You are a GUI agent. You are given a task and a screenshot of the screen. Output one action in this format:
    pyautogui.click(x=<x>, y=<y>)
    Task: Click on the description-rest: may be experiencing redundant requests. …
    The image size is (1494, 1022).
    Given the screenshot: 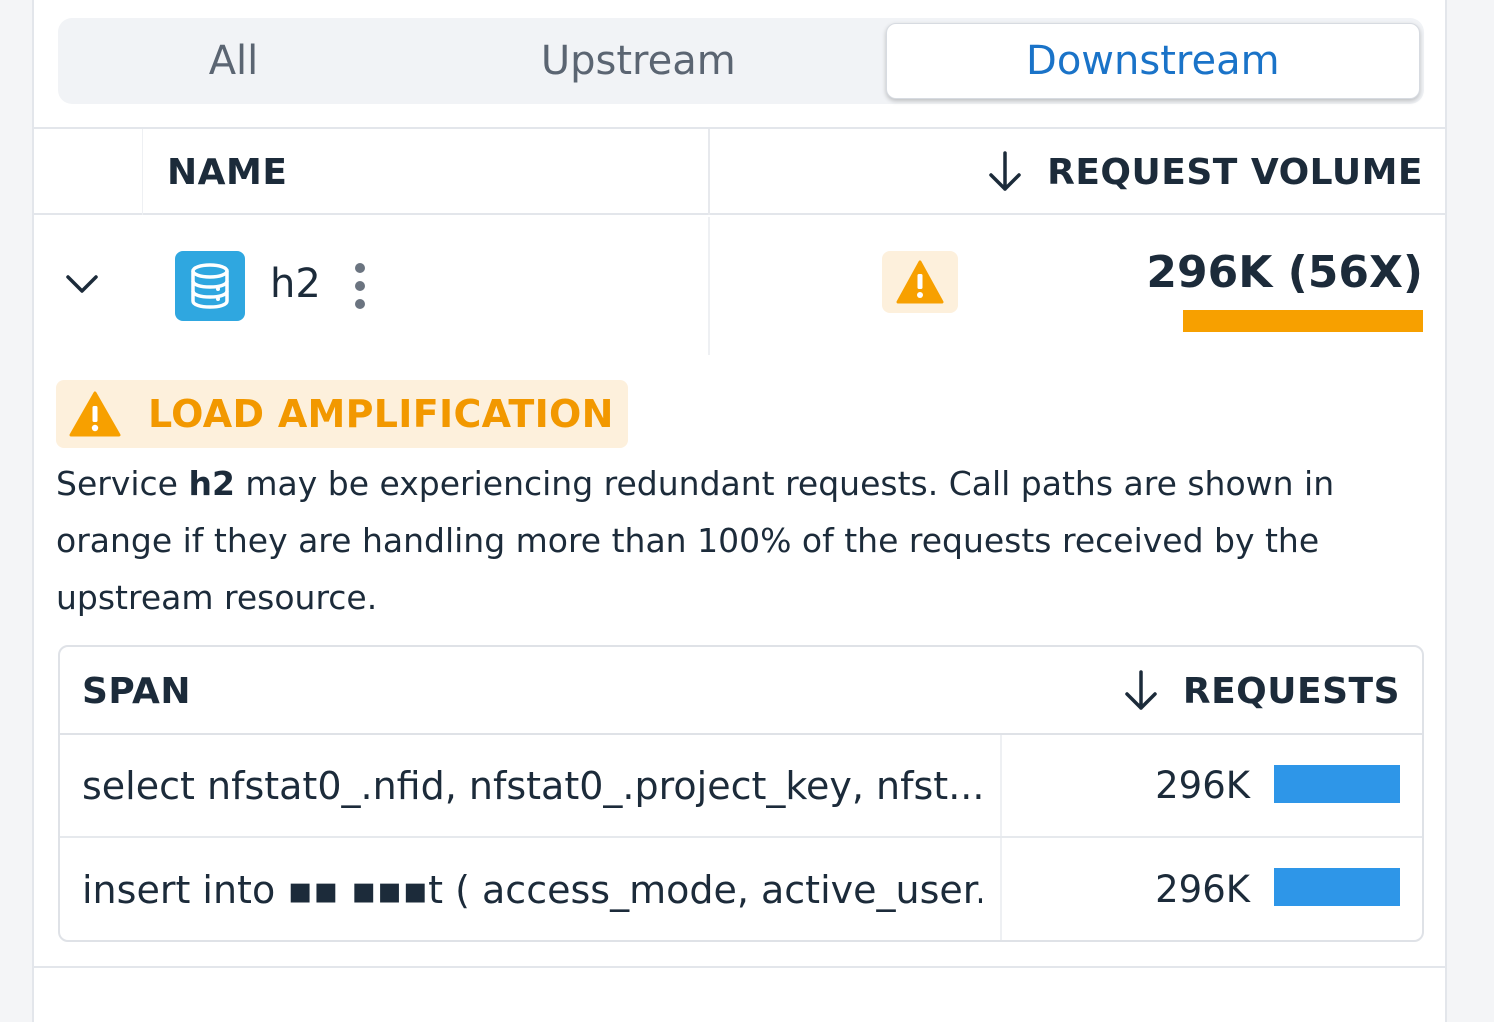 What is the action you would take?
    pyautogui.click(x=695, y=540)
    